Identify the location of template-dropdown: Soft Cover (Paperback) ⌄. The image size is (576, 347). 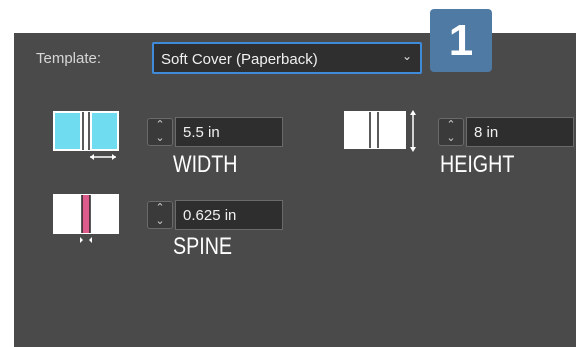
(287, 58).